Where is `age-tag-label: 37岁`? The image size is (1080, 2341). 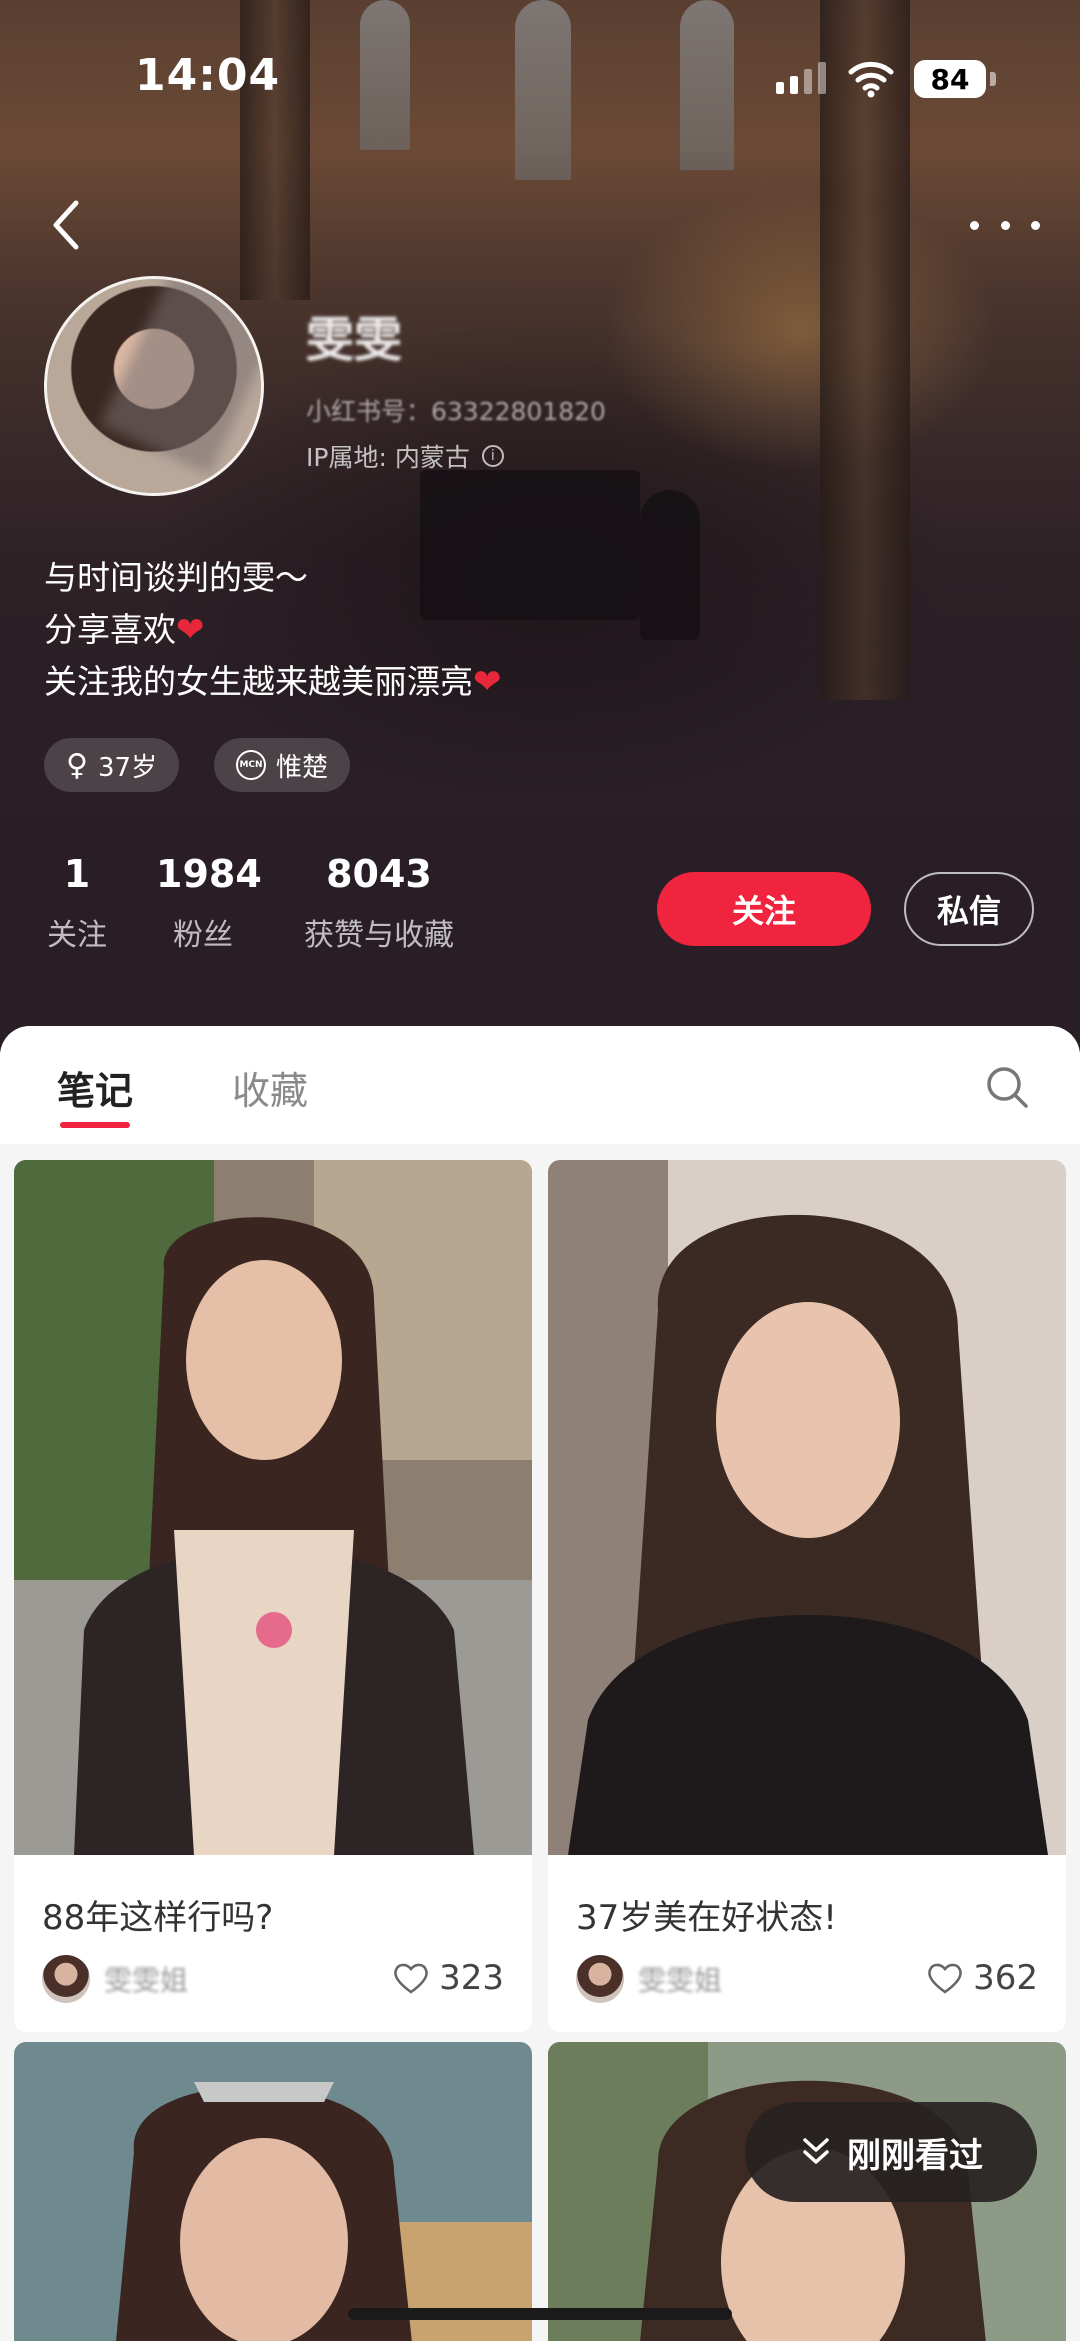
age-tag-label: 37岁 is located at coordinates (127, 767).